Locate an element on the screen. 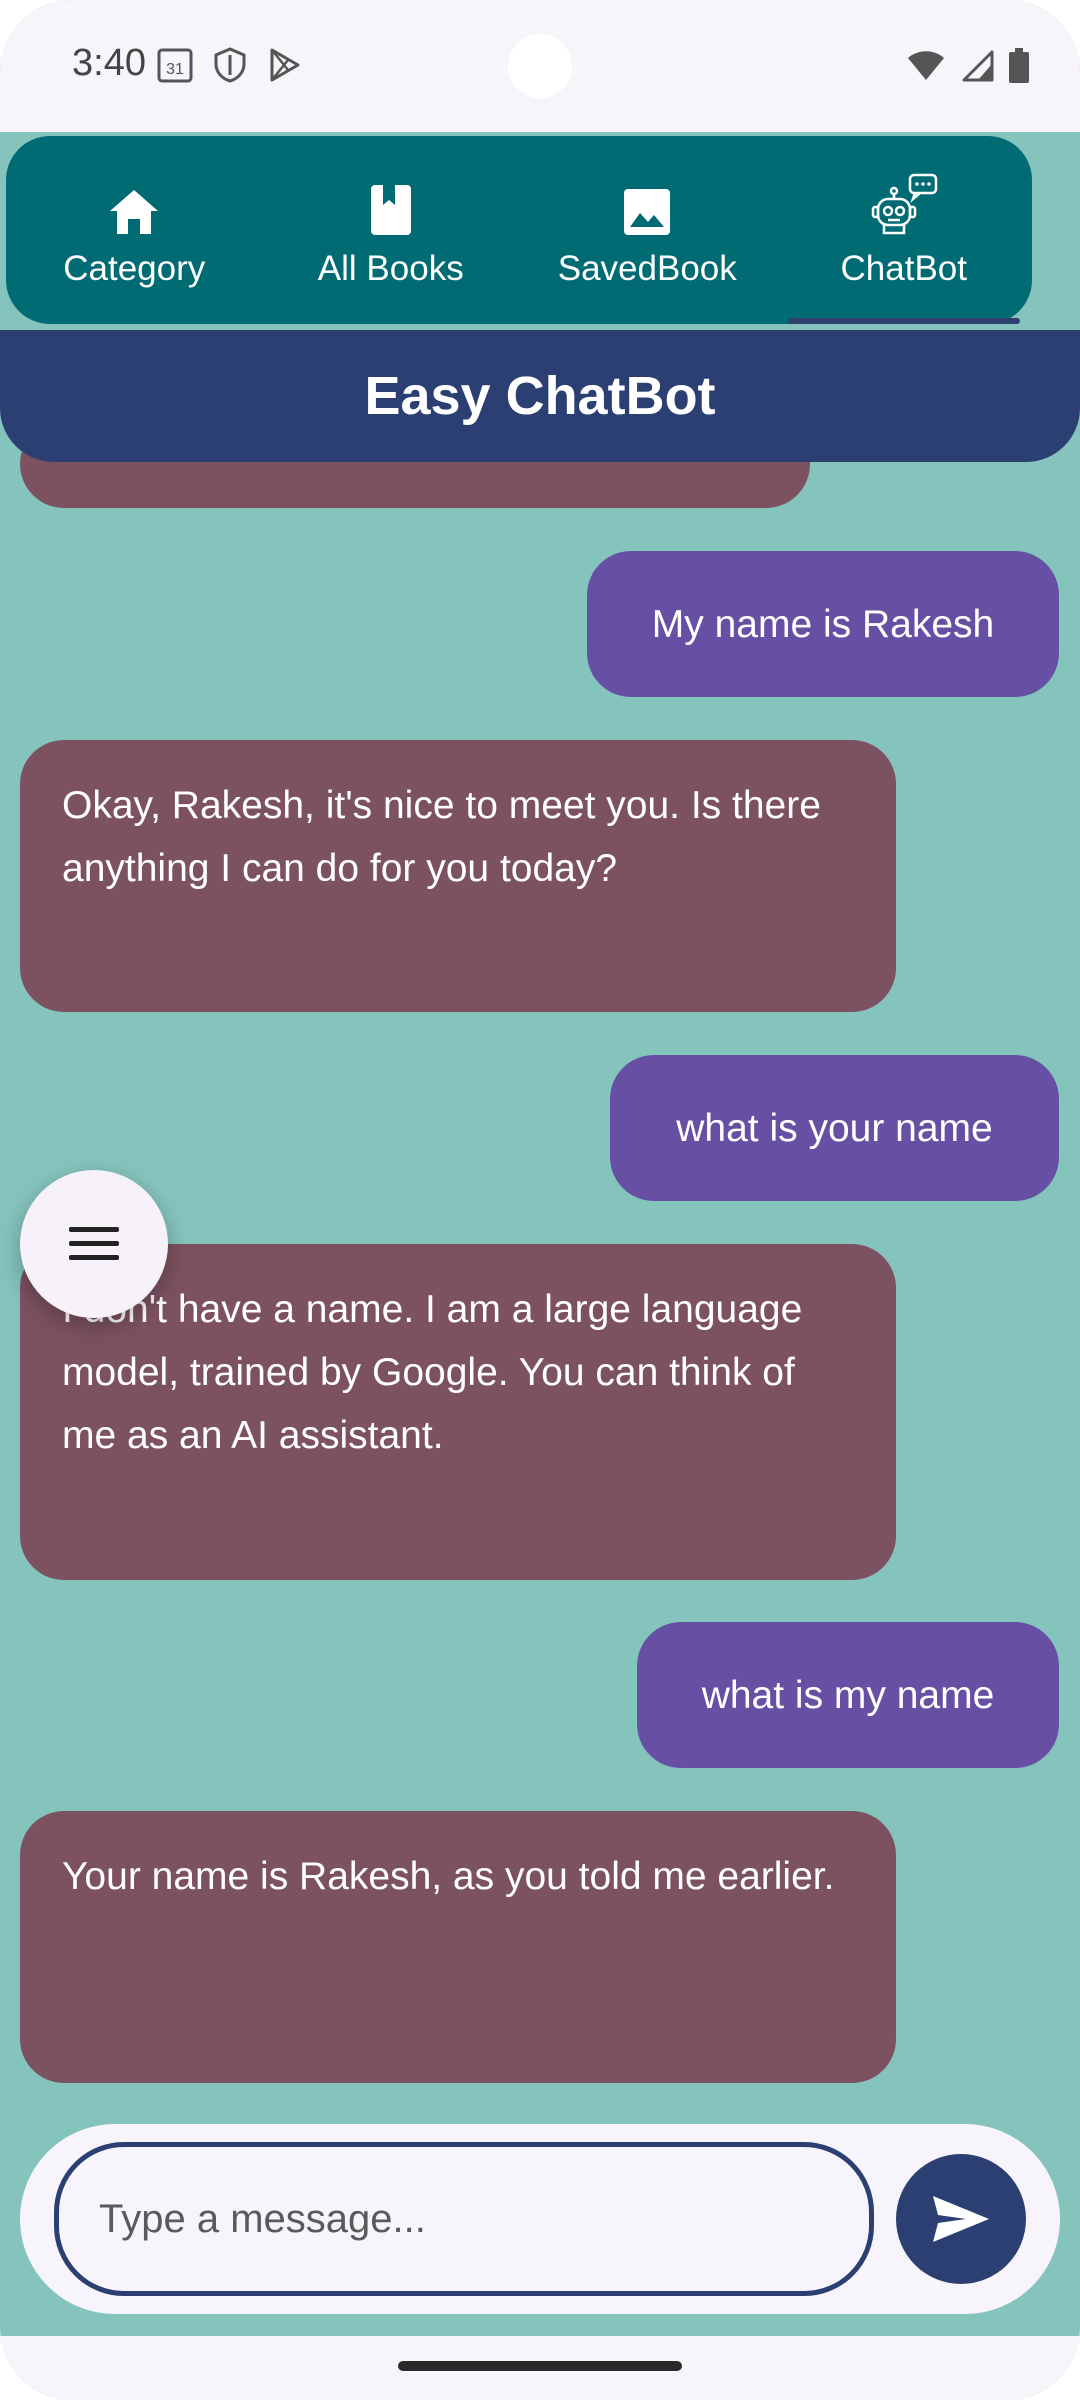 This screenshot has width=1080, height=2400. status-bar: 3:40 31 is located at coordinates (540, 66).